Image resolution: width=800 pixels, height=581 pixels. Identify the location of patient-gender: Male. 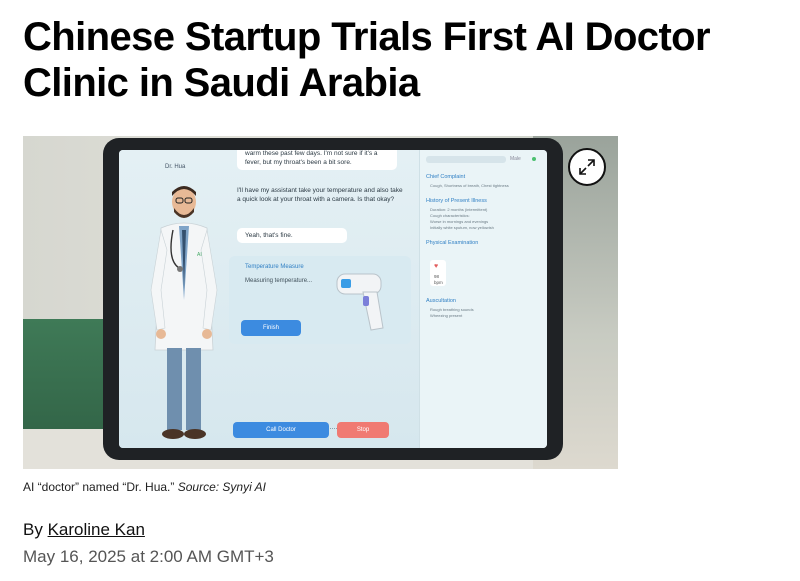
(515, 159).